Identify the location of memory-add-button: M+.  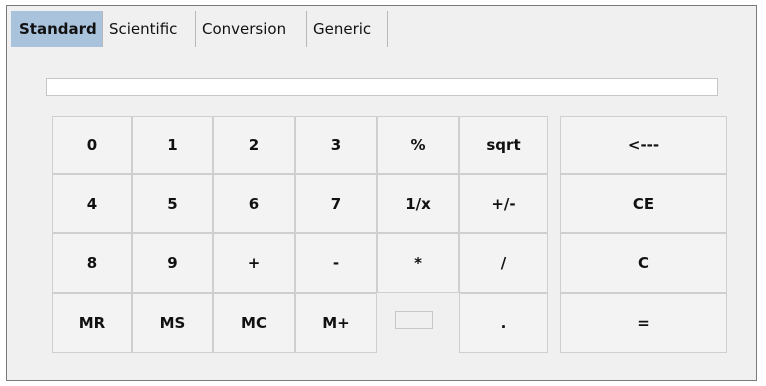
(336, 323).